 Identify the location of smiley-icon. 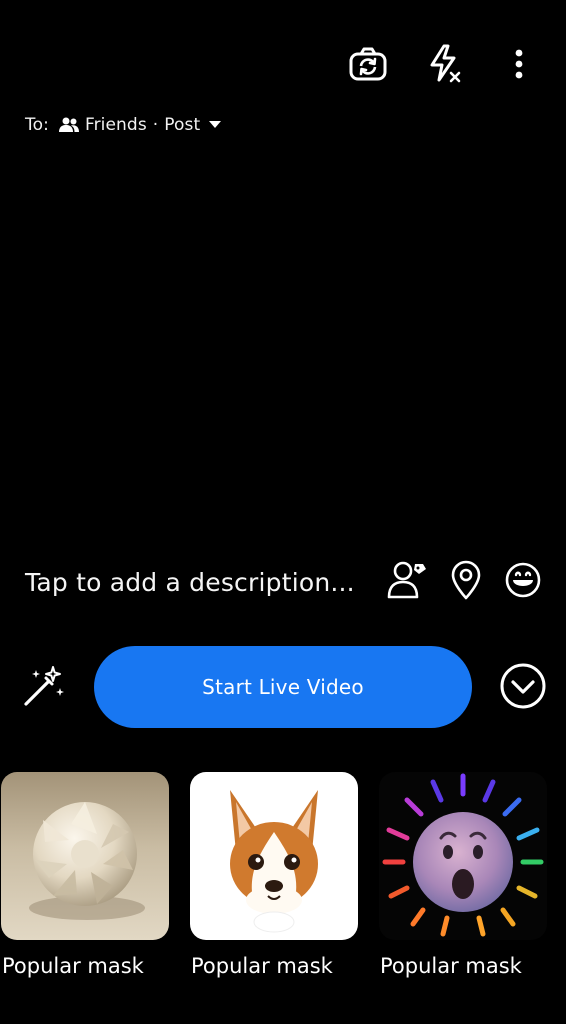
(523, 582).